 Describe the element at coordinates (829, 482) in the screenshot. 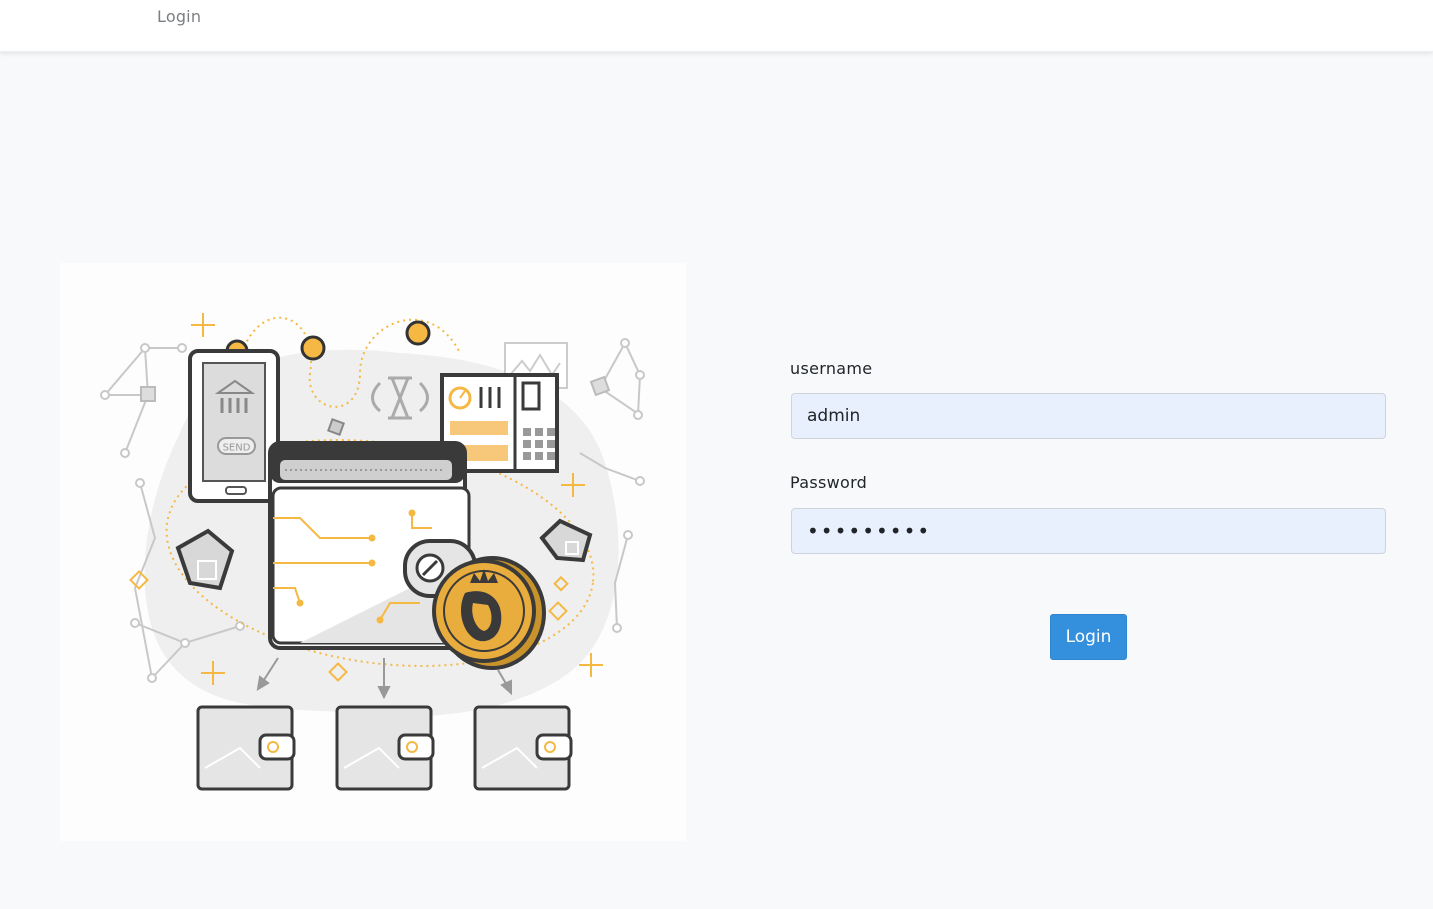

I see `password-label: Password` at that location.